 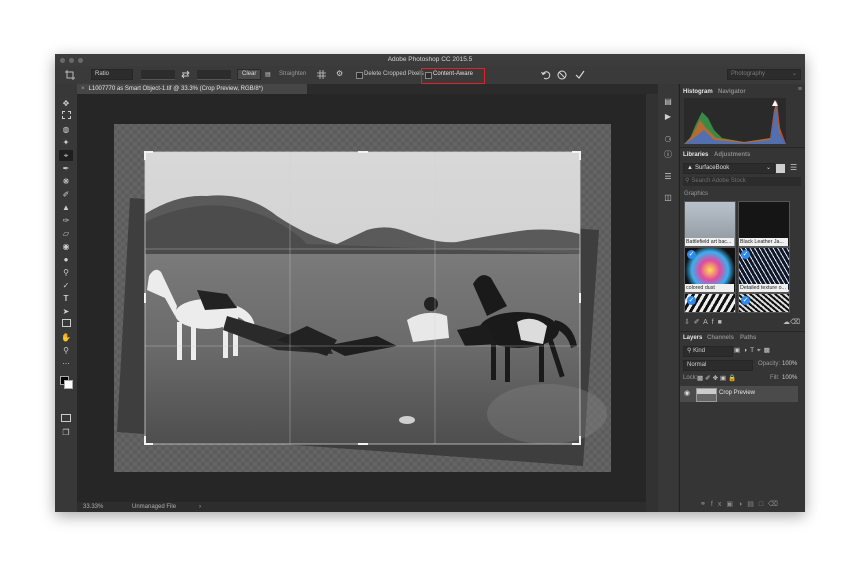 What do you see at coordinates (83, 89) in the screenshot?
I see `close-tab-icon: ×` at bounding box center [83, 89].